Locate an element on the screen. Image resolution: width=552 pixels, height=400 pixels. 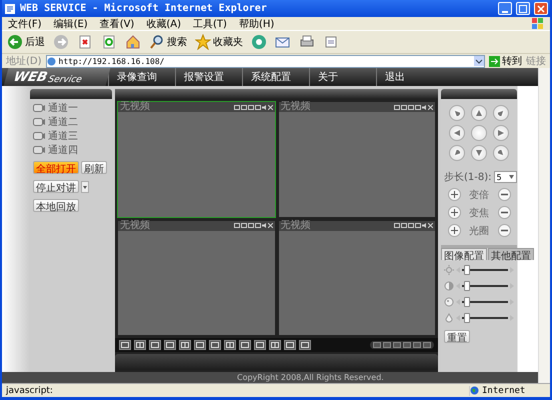
minimize-icon is located at coordinates (505, 11).